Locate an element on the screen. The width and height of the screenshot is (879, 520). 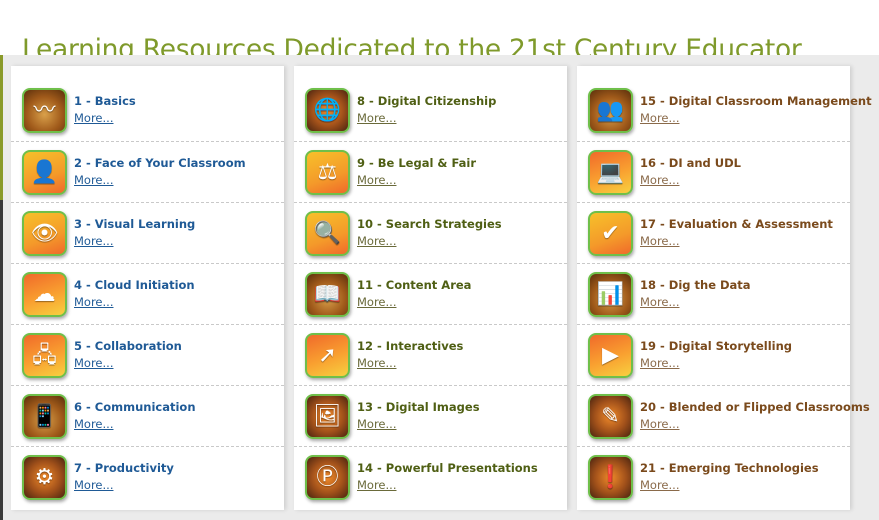
resource-tile: 📱 is located at coordinates (44, 416).